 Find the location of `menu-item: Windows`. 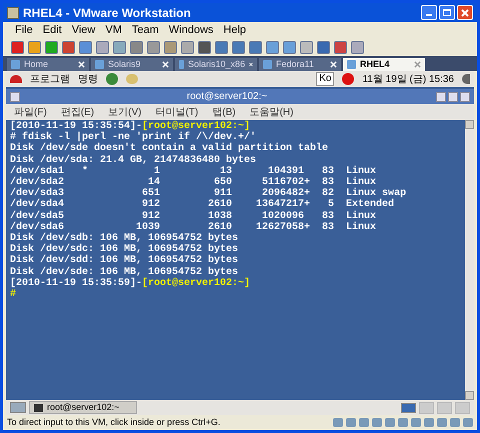

menu-item: Windows is located at coordinates (191, 30).